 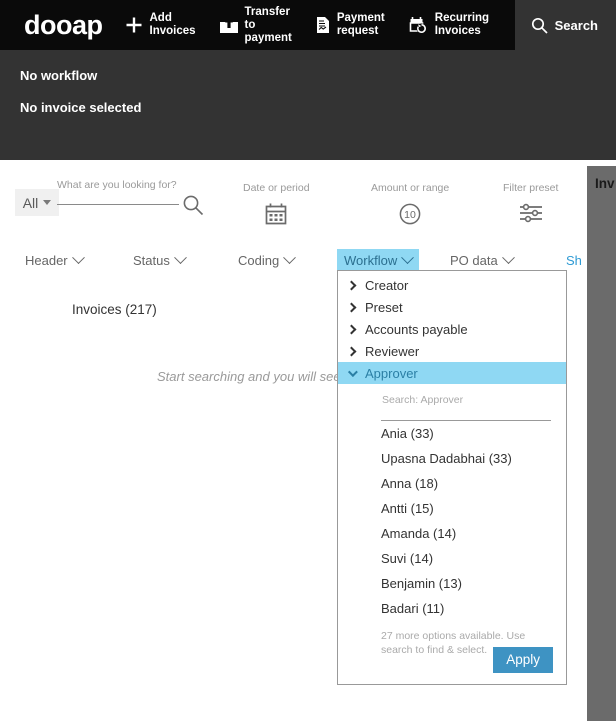 I want to click on filter-preset-tool: Filter preset, so click(x=530, y=205).